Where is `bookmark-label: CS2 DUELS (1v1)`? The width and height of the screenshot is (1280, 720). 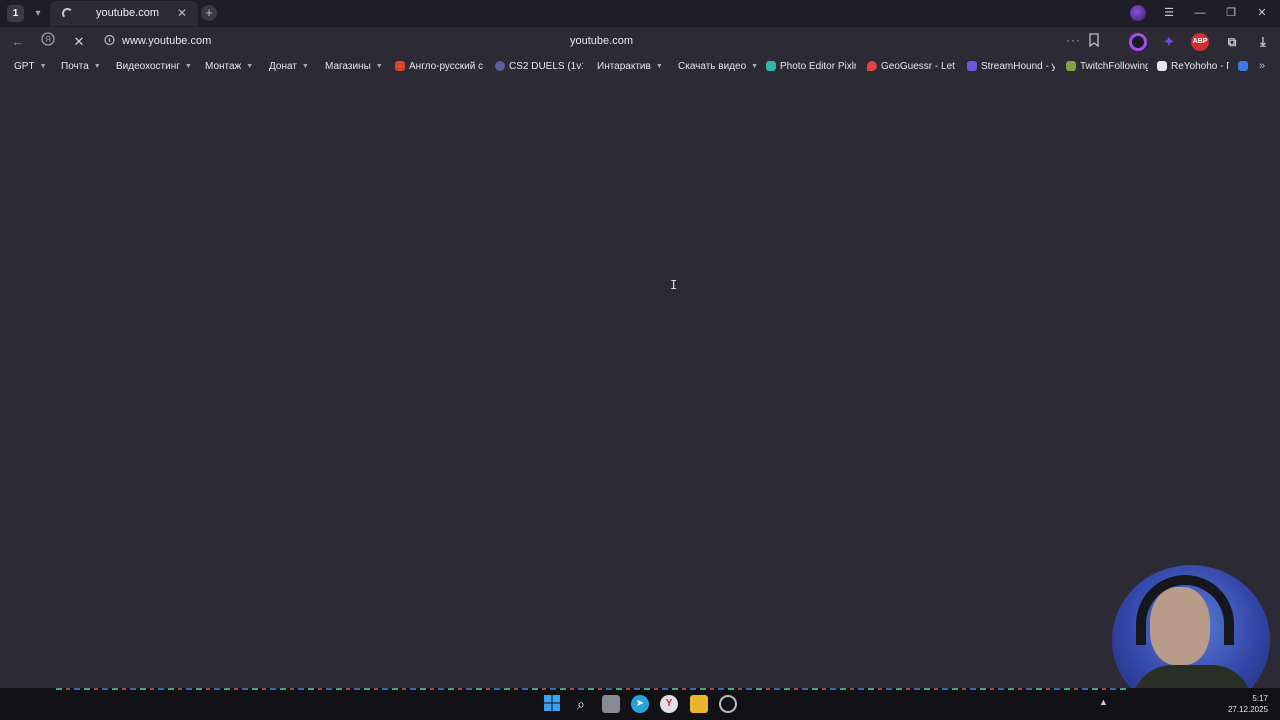
bookmark-label: CS2 DUELS (1v1) is located at coordinates (546, 66).